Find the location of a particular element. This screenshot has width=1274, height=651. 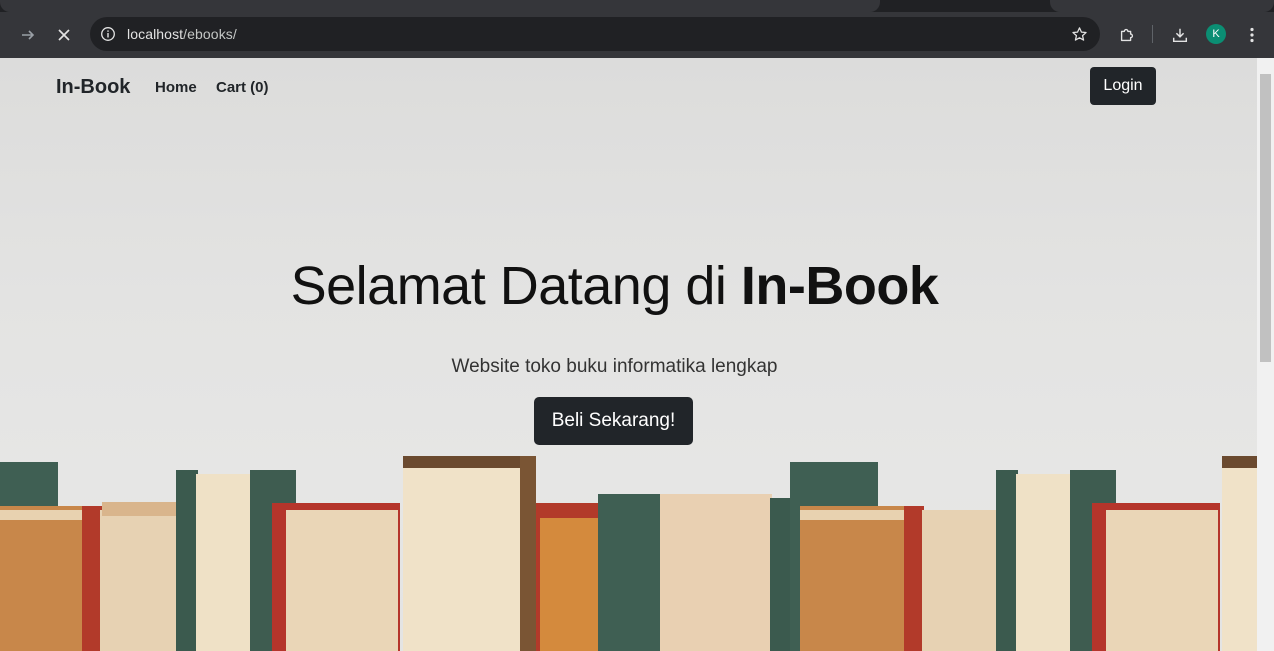

bookmark-button is located at coordinates (1079, 34).